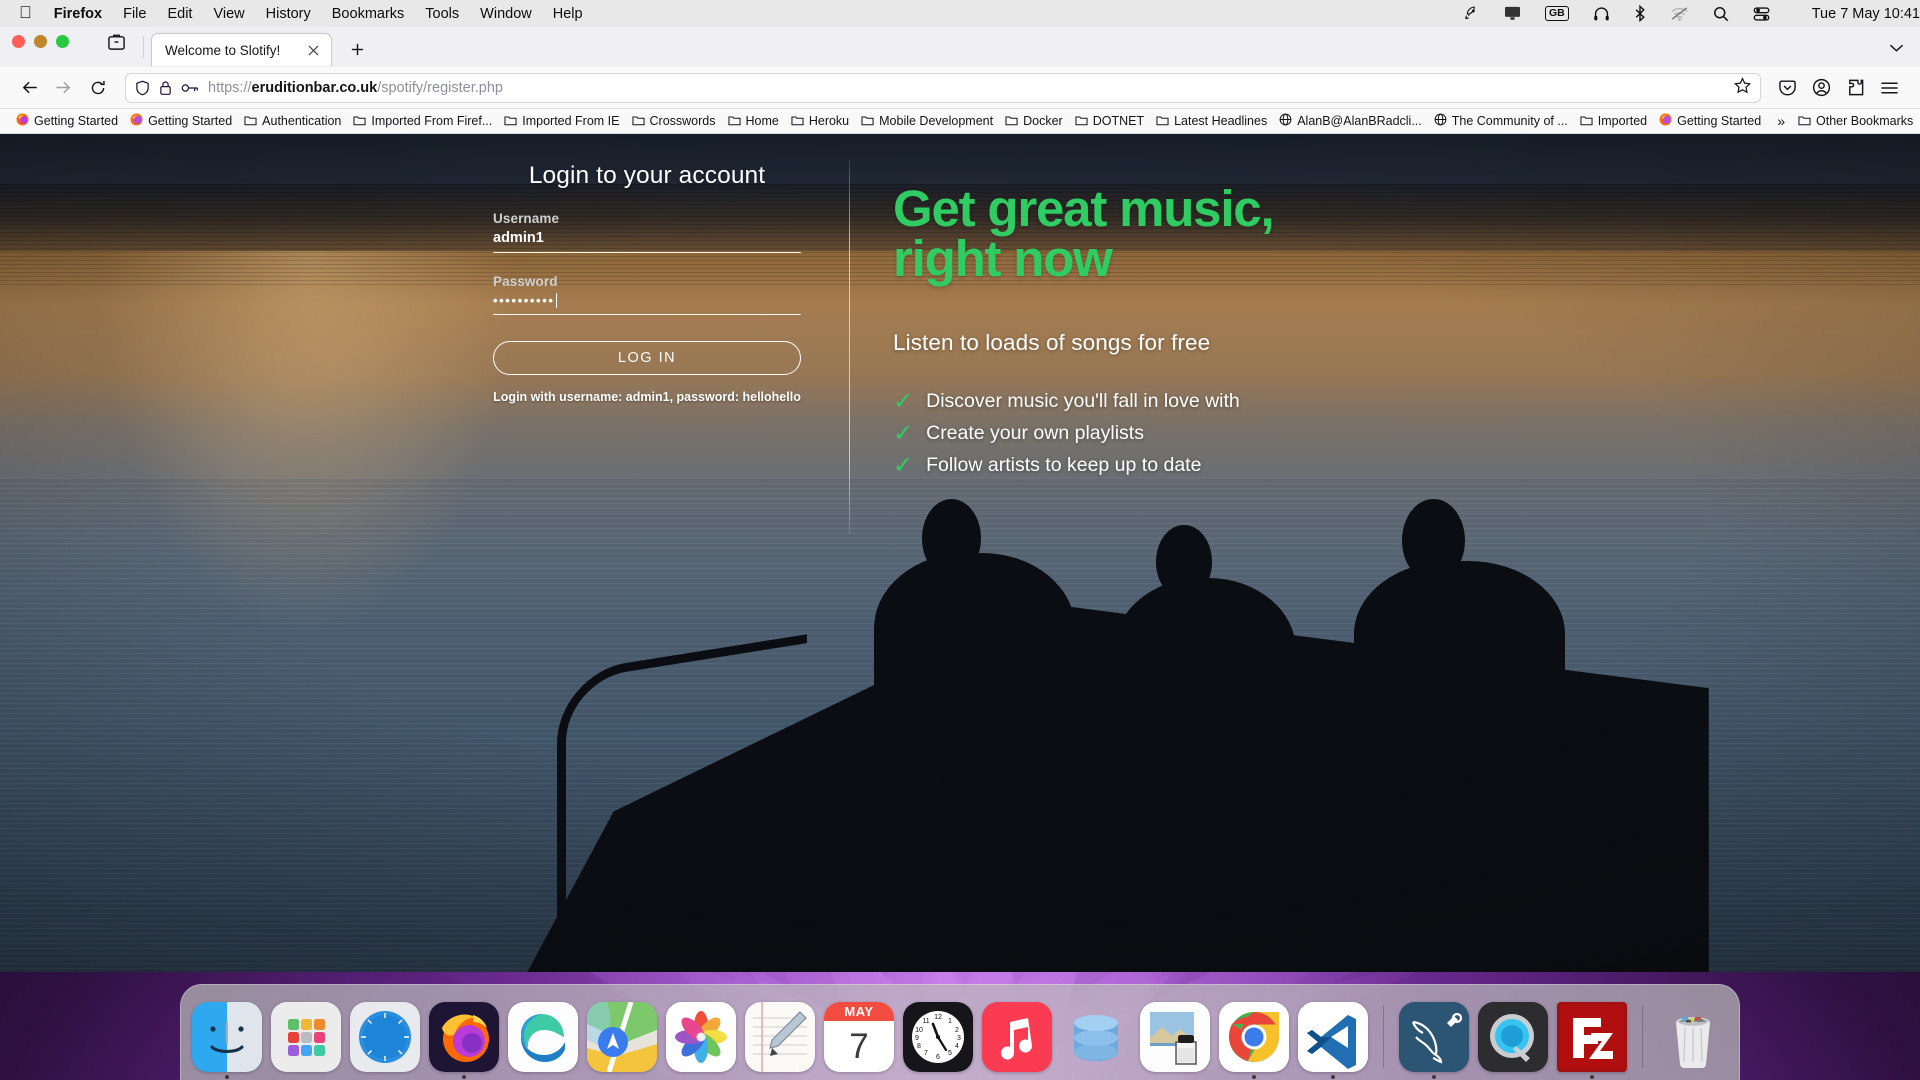 This screenshot has height=1080, width=1920. What do you see at coordinates (859, 1037) in the screenshot?
I see `dock-item-calendar: MAY 7` at bounding box center [859, 1037].